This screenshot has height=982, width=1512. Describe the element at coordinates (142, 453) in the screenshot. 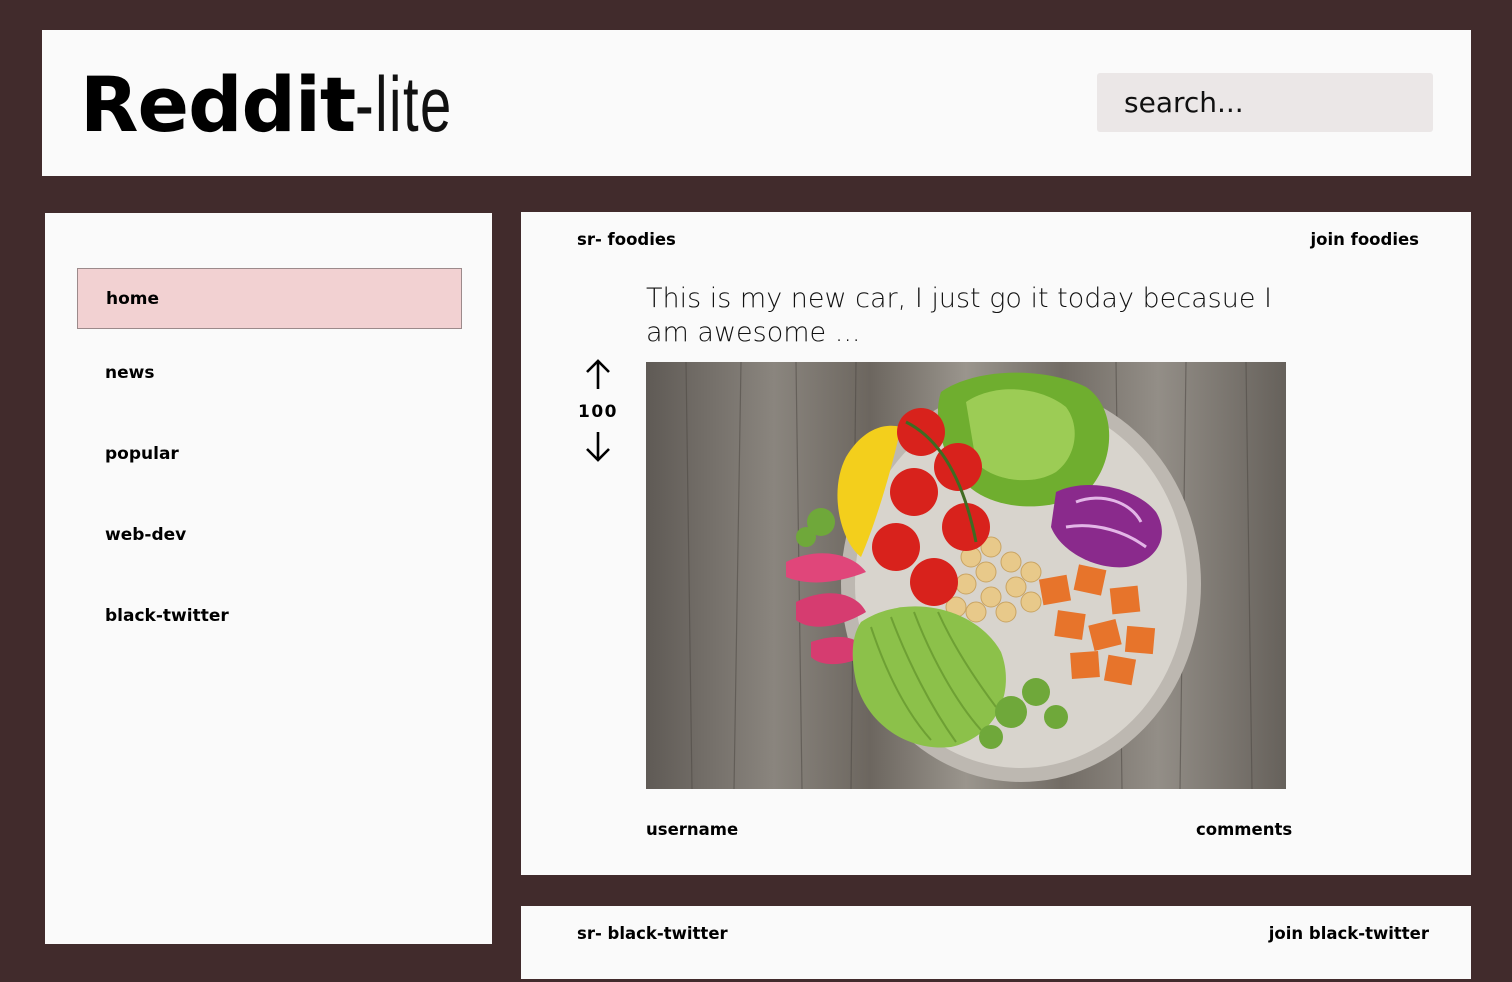

I see `sidebar-item-label: popular` at that location.